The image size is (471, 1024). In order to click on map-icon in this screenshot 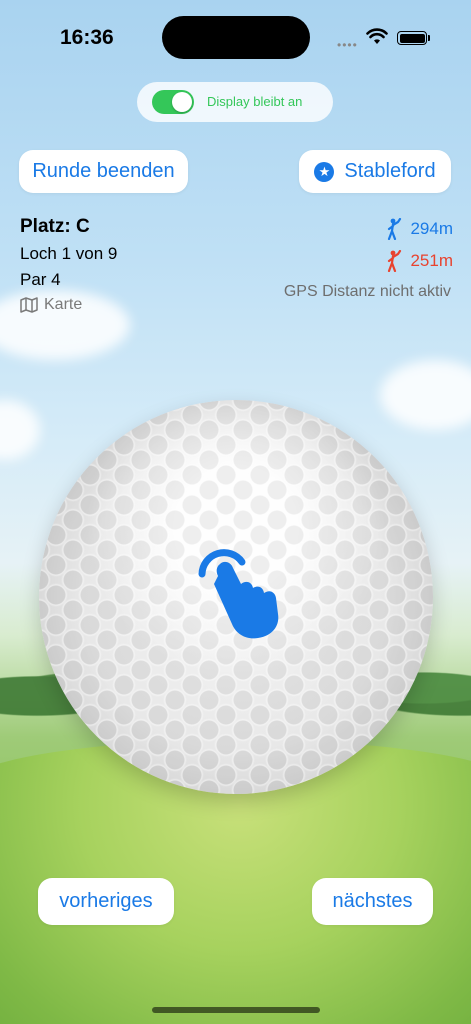, I will do `click(29, 305)`.